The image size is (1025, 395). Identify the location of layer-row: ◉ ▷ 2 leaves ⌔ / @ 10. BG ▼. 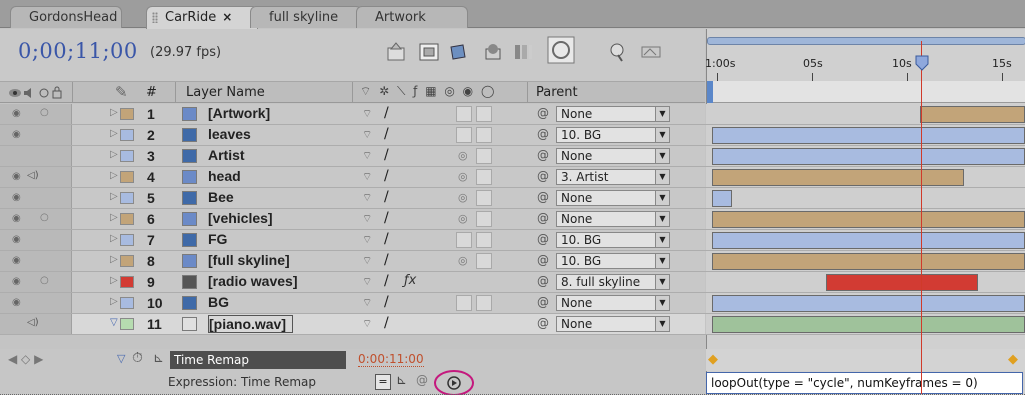
(512, 135).